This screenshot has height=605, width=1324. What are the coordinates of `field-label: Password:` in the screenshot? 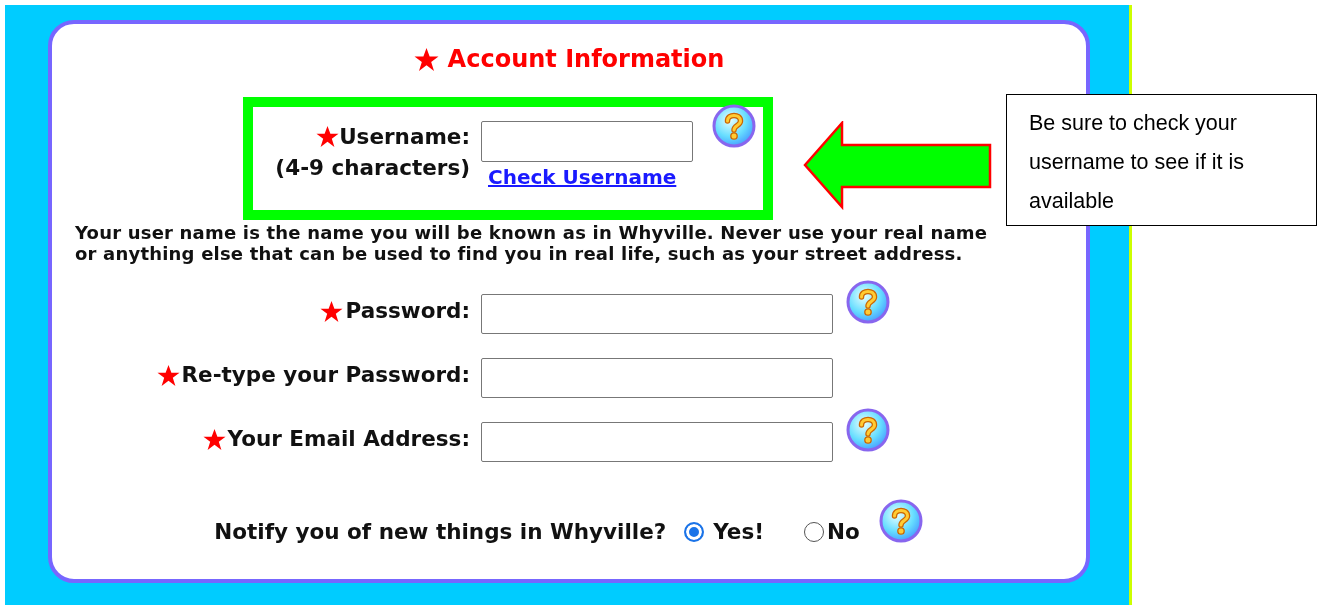 It's located at (407, 311).